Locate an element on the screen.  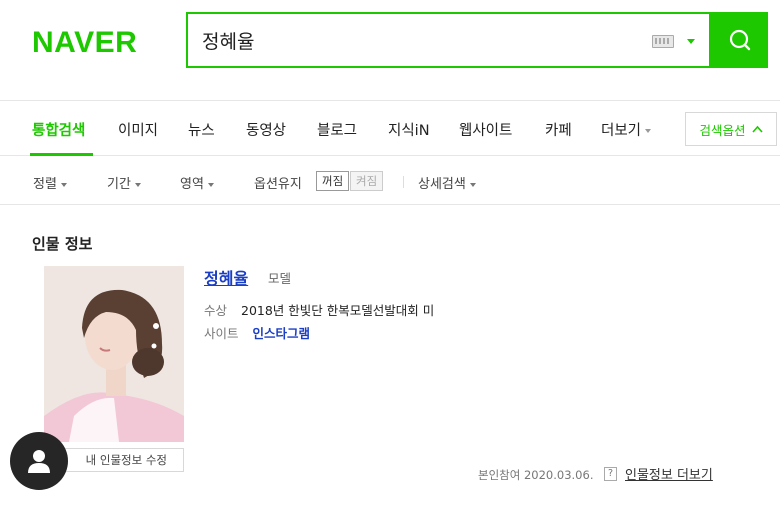
search-box is located at coordinates (448, 40).